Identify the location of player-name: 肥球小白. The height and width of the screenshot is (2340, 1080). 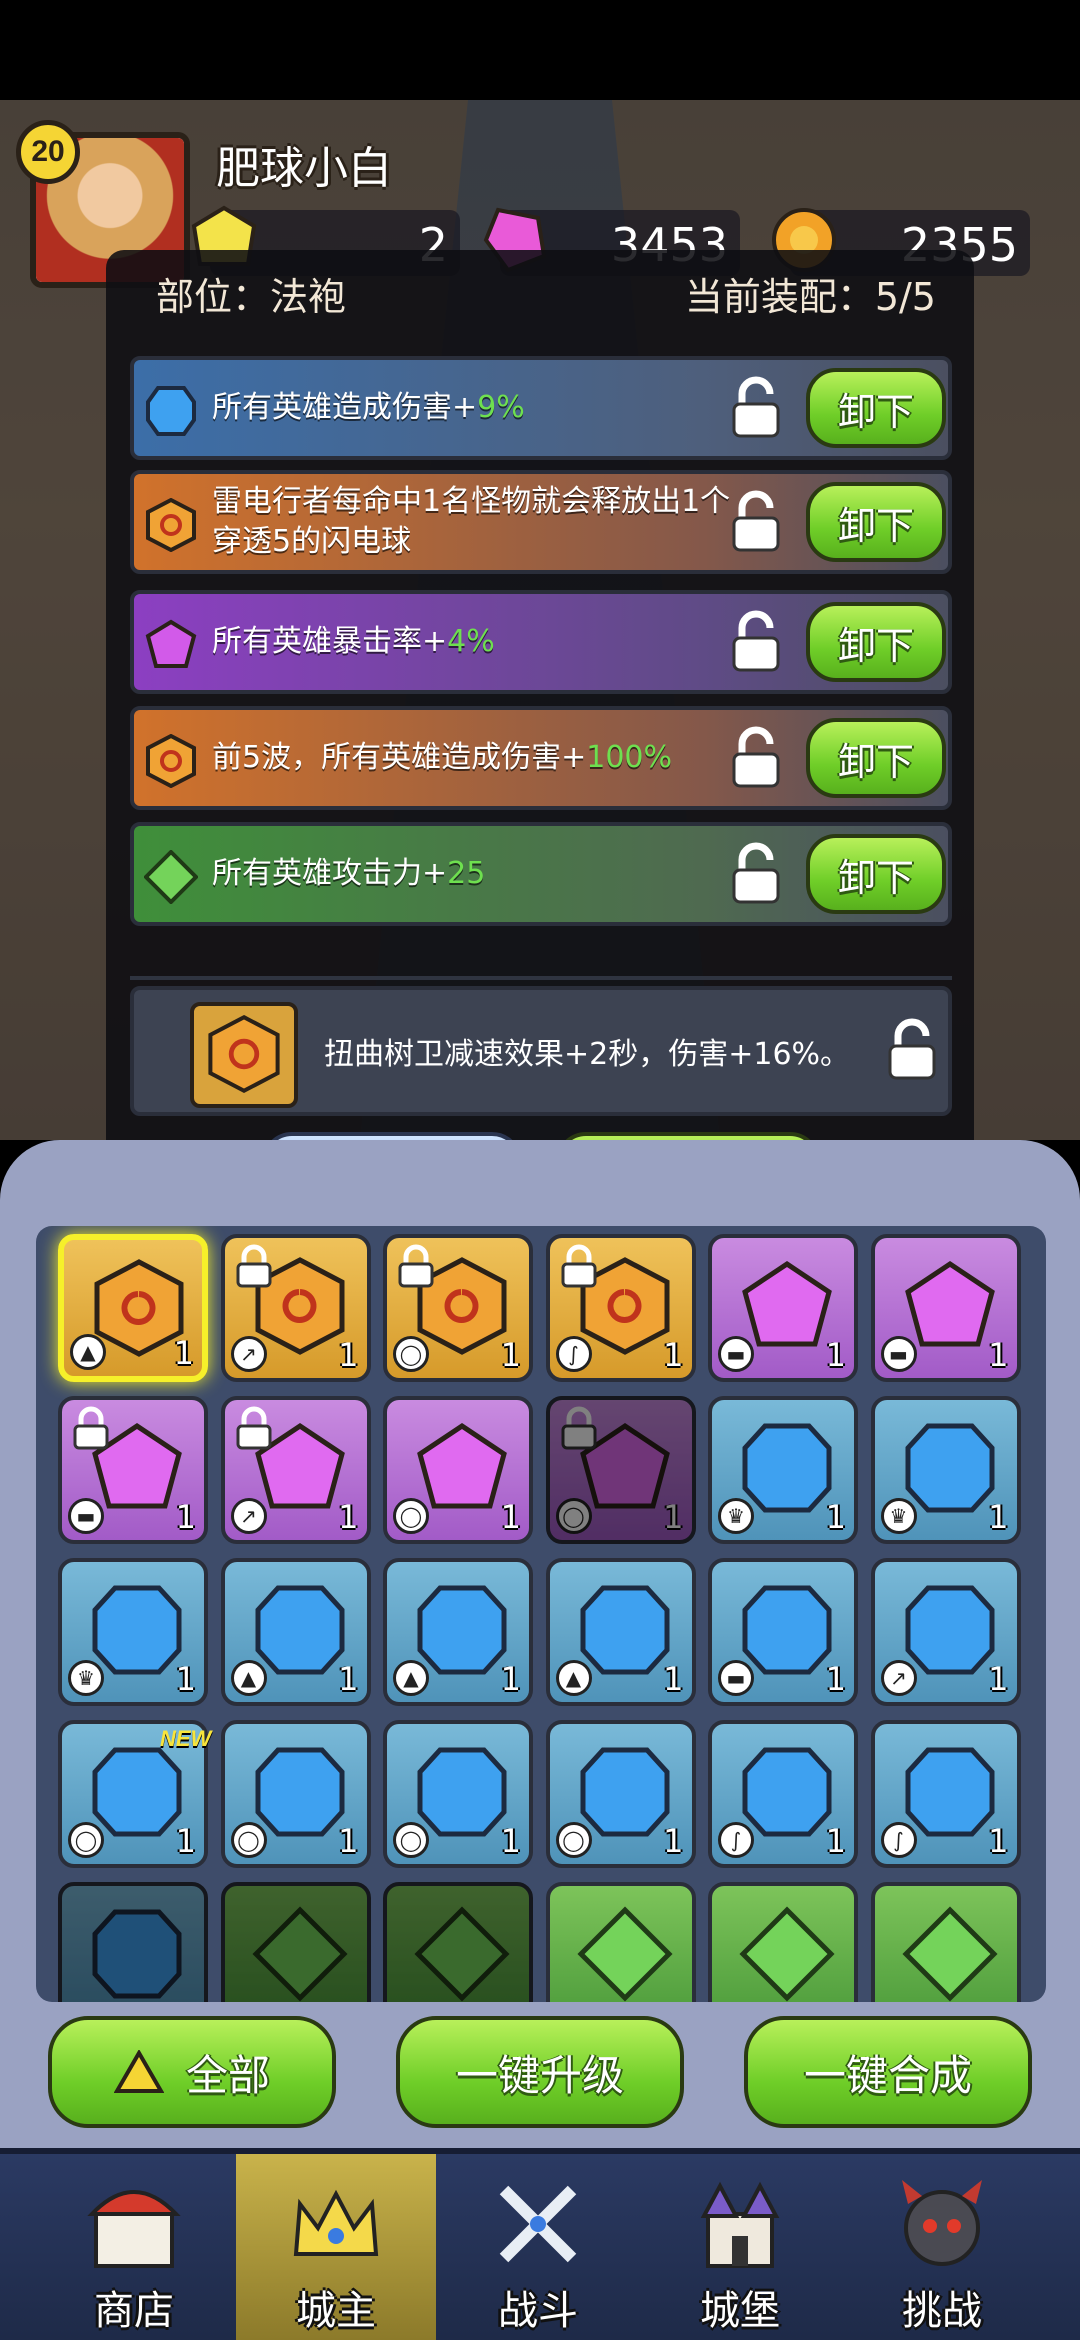
(304, 168).